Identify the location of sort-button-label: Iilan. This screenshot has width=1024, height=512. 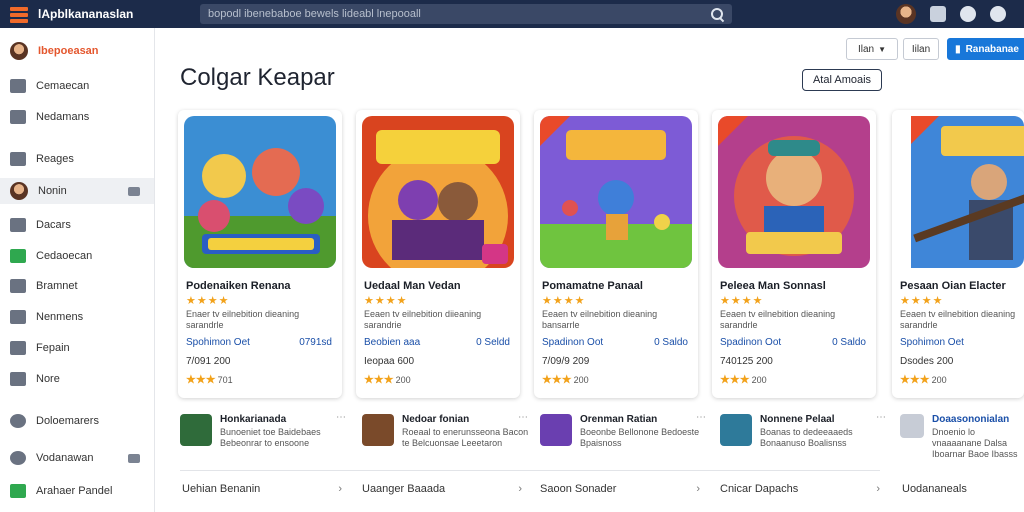
(921, 49).